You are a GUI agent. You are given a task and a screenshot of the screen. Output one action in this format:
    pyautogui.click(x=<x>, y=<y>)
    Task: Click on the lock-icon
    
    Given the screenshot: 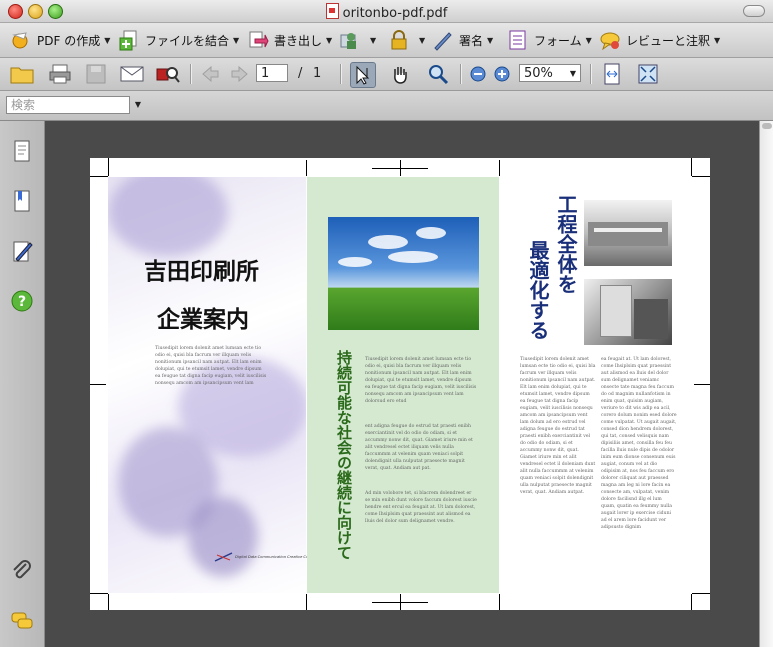 What is the action you would take?
    pyautogui.click(x=399, y=40)
    